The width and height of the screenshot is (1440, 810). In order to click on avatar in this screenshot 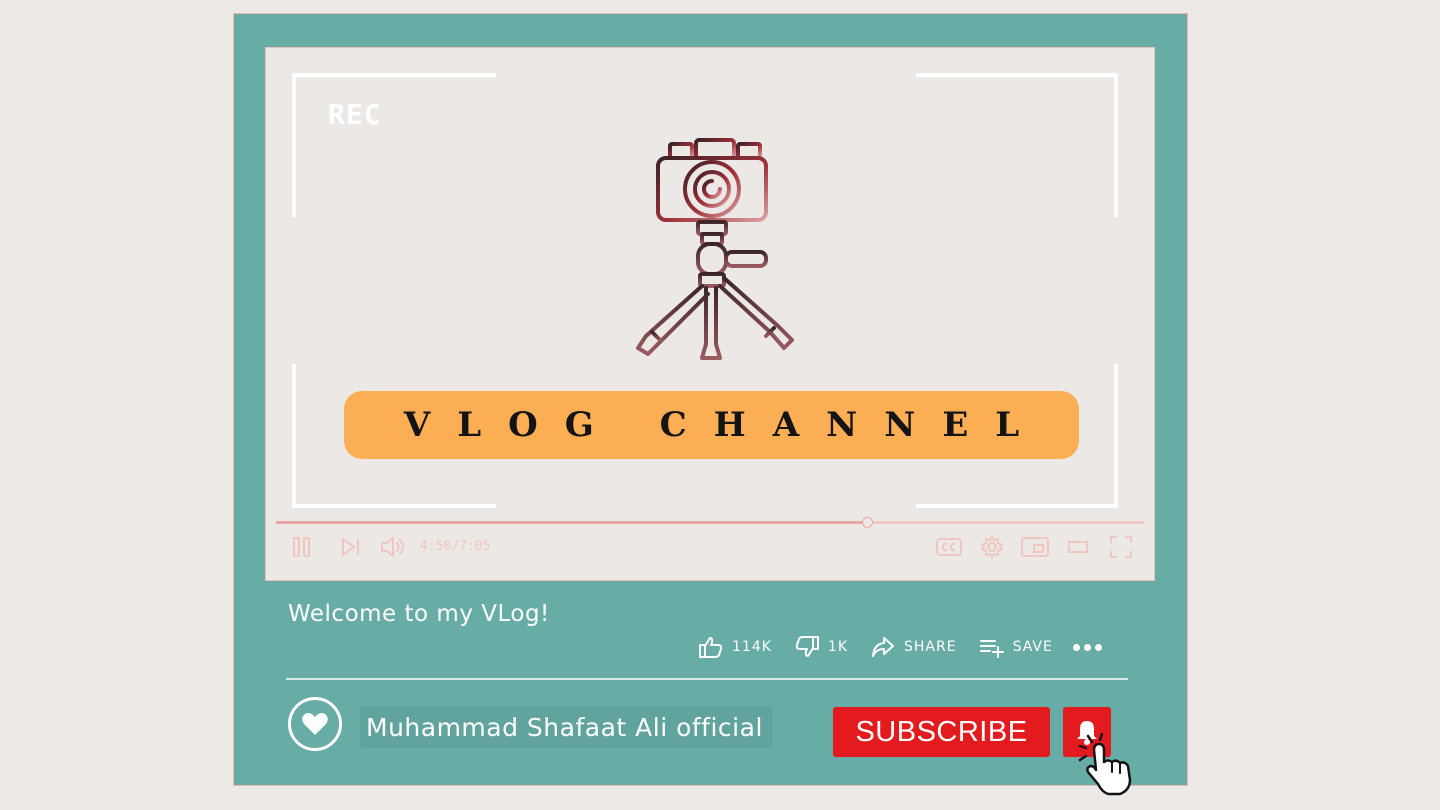, I will do `click(315, 724)`.